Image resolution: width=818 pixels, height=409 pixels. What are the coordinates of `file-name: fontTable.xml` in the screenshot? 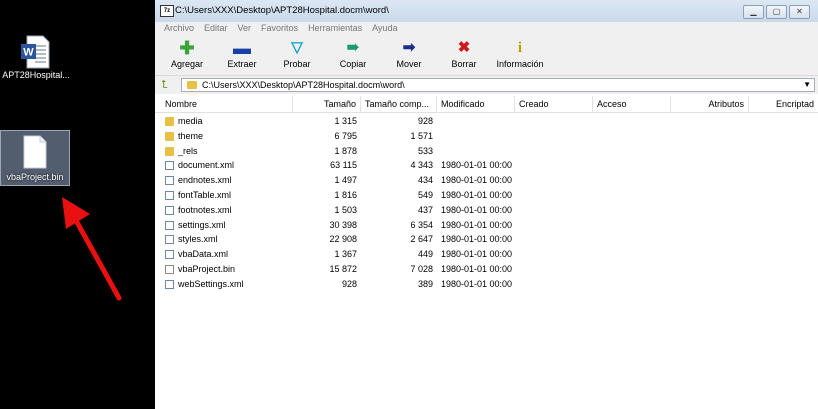 It's located at (205, 195).